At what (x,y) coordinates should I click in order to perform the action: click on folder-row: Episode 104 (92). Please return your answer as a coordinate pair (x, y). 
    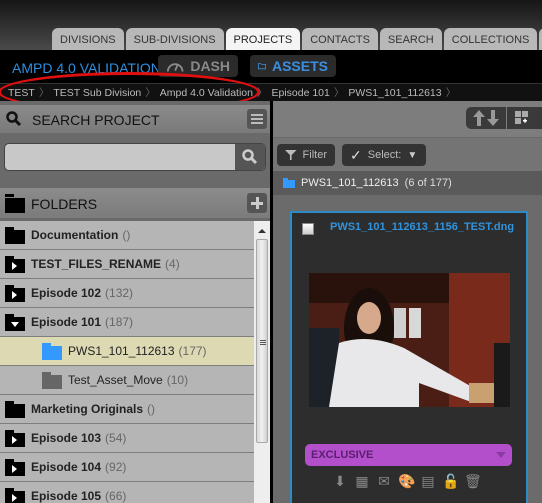
    Looking at the image, I should click on (127, 467).